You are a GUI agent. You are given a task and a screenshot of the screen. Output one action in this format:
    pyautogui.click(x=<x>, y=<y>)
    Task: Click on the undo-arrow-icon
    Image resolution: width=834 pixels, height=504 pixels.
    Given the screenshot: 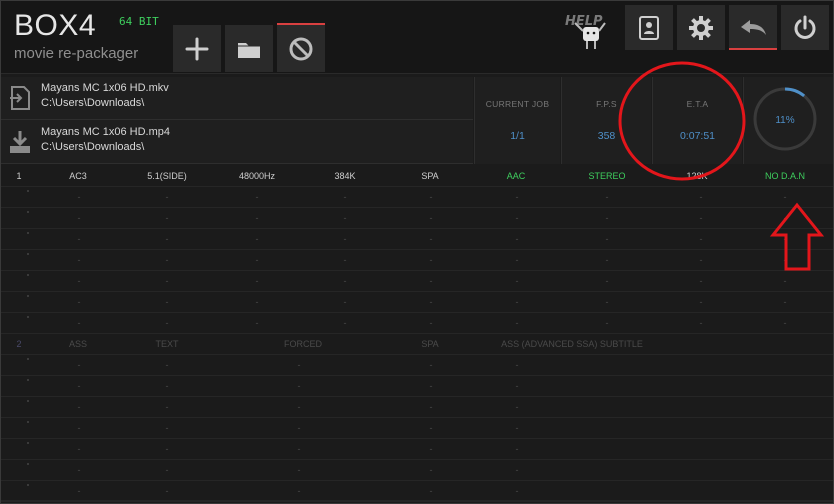 What is the action you would take?
    pyautogui.click(x=753, y=27)
    